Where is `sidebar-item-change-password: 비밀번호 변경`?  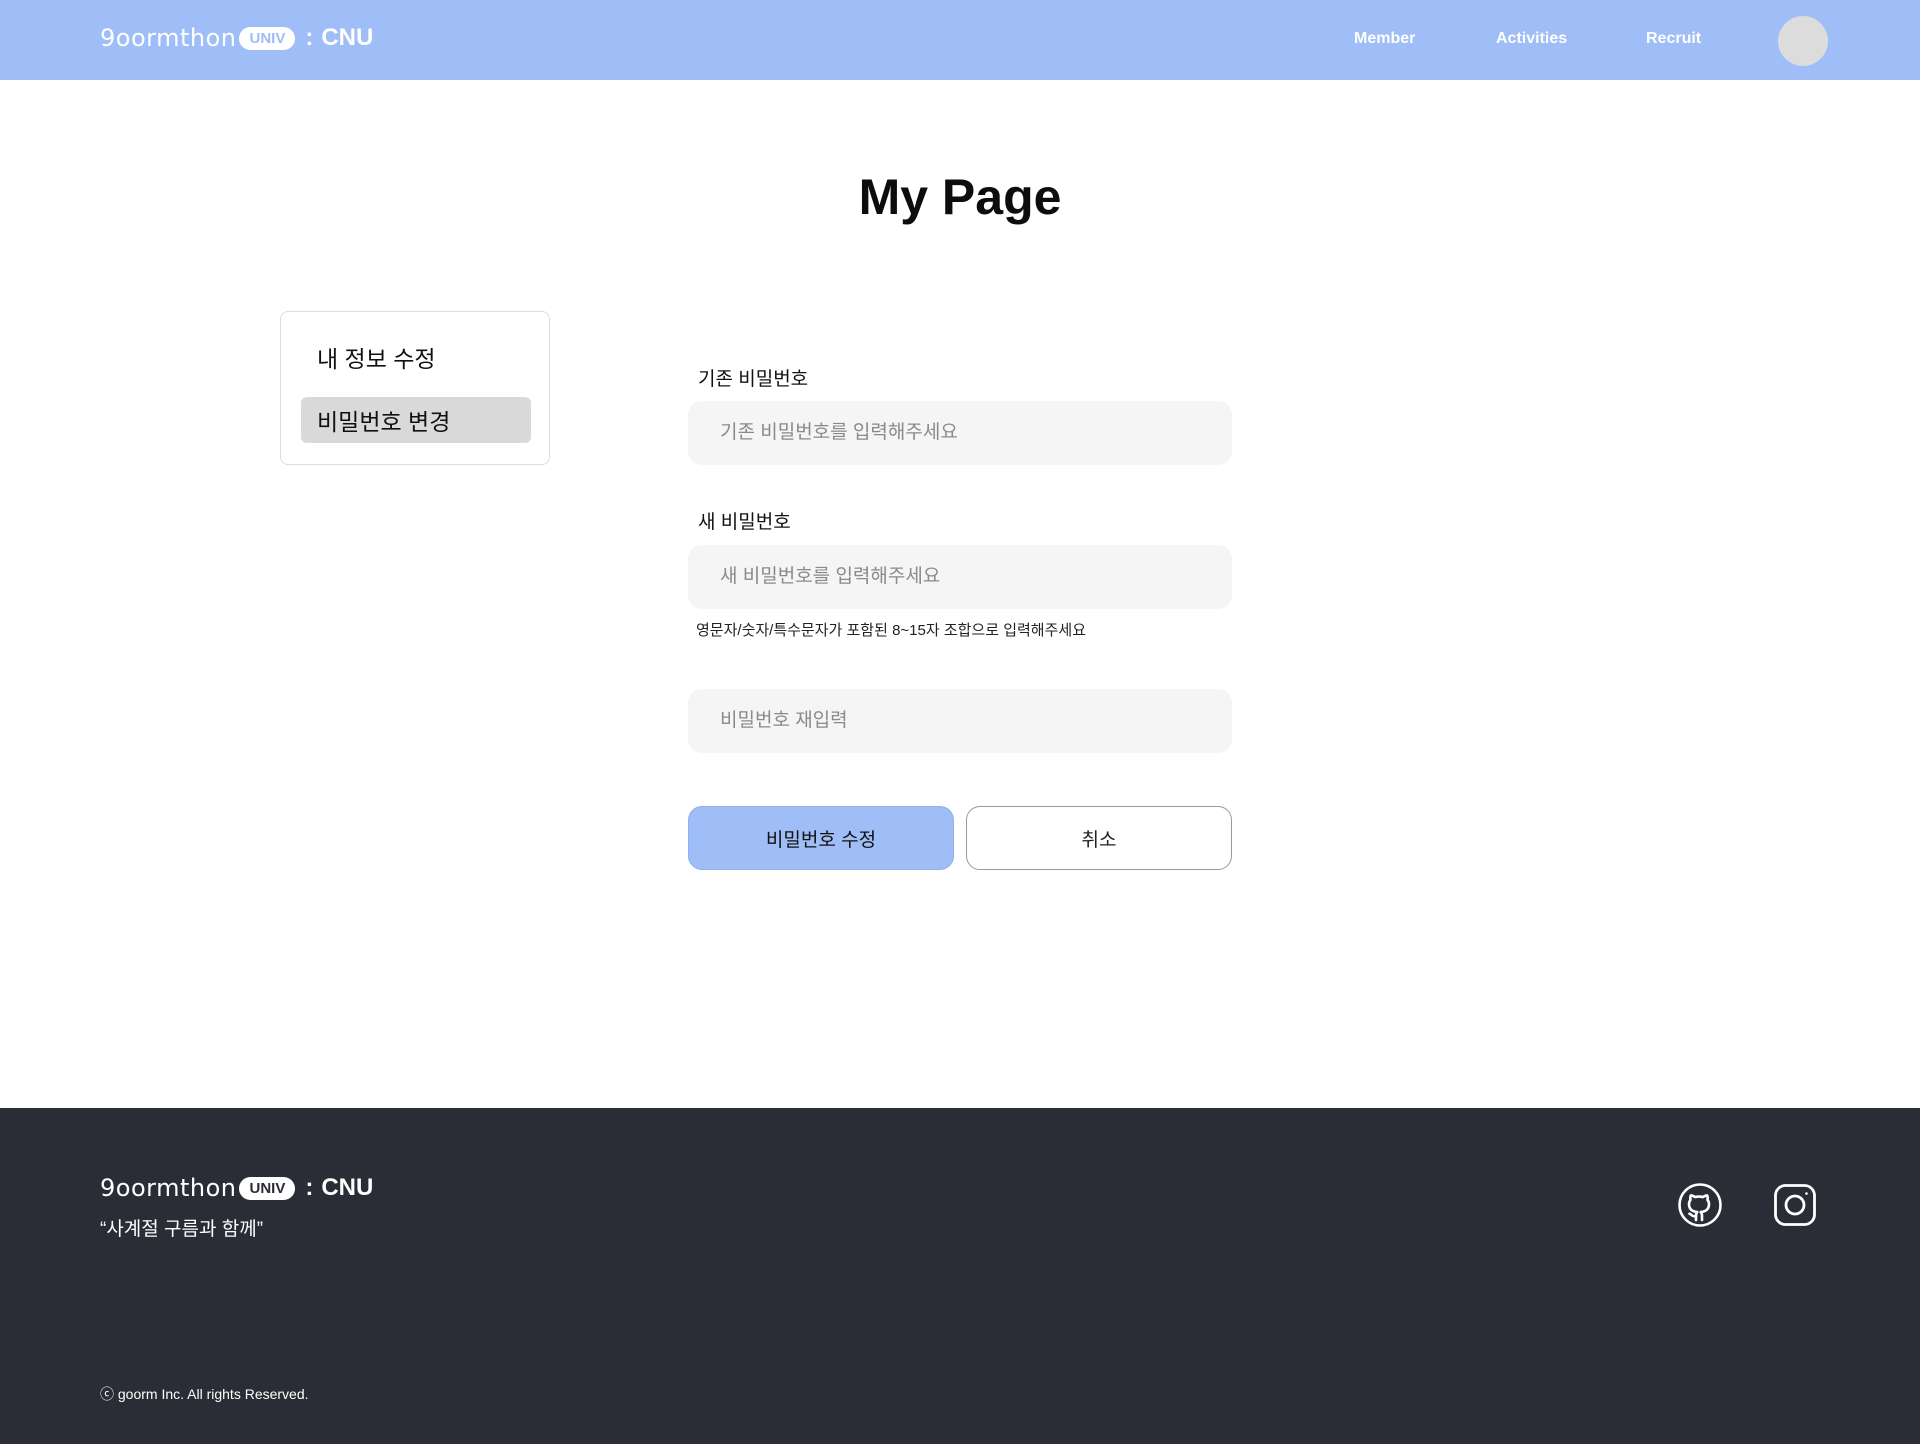 sidebar-item-change-password: 비밀번호 변경 is located at coordinates (416, 420).